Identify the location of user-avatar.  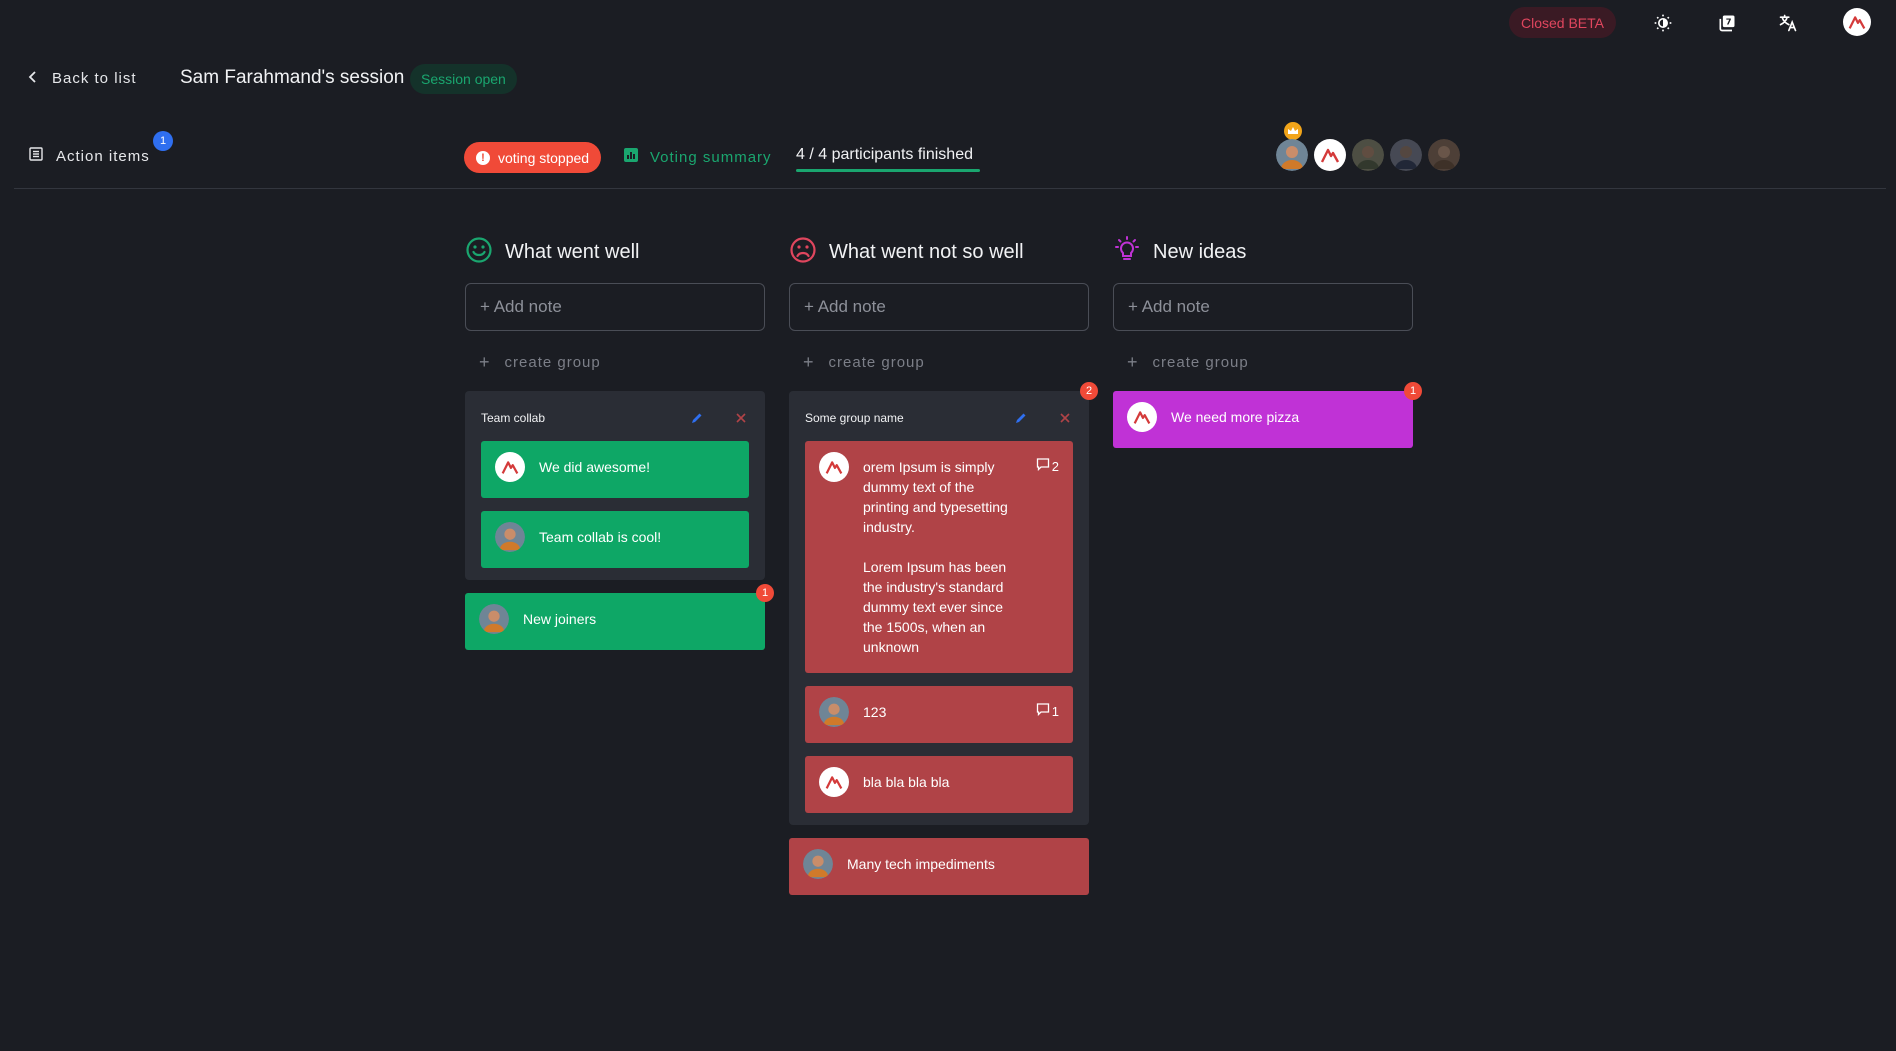
(1857, 22).